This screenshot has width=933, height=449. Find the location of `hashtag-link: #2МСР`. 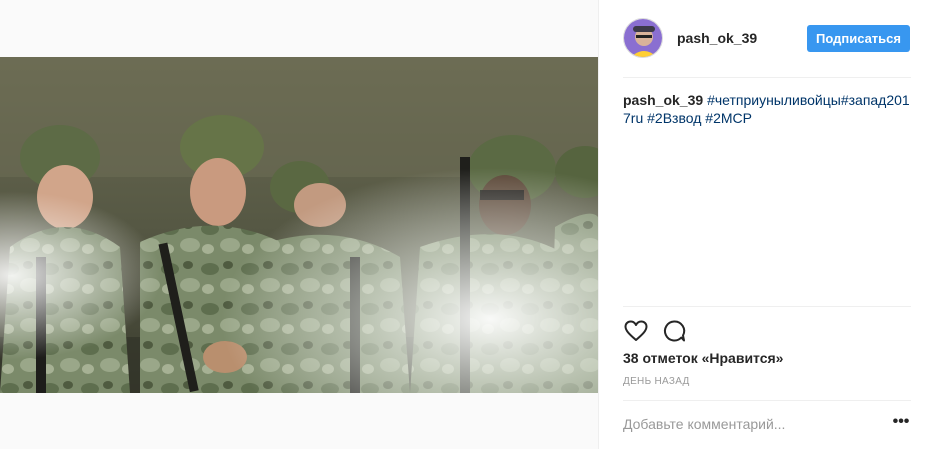

hashtag-link: #2МСР is located at coordinates (728, 118).